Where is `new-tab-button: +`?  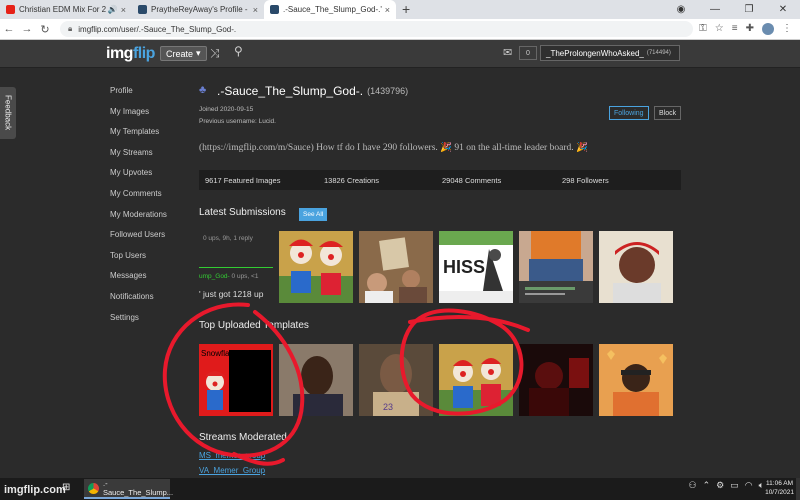
new-tab-button: + is located at coordinates (406, 9).